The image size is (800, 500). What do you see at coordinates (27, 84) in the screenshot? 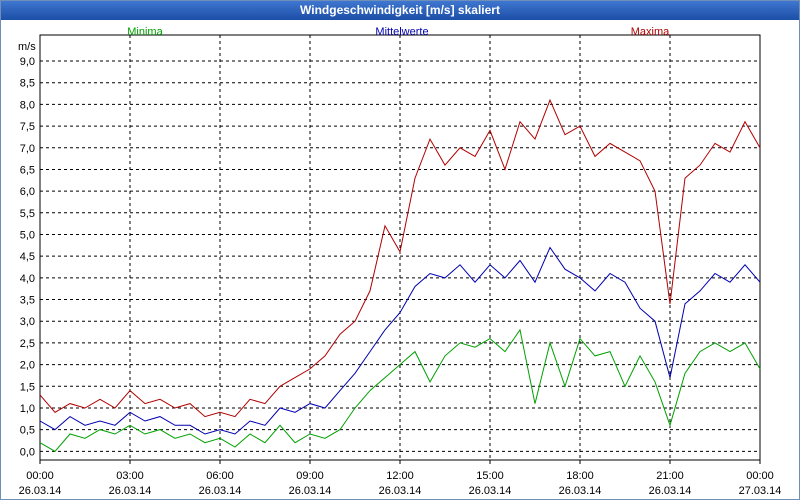
I see `y-tick-label: 8,5` at bounding box center [27, 84].